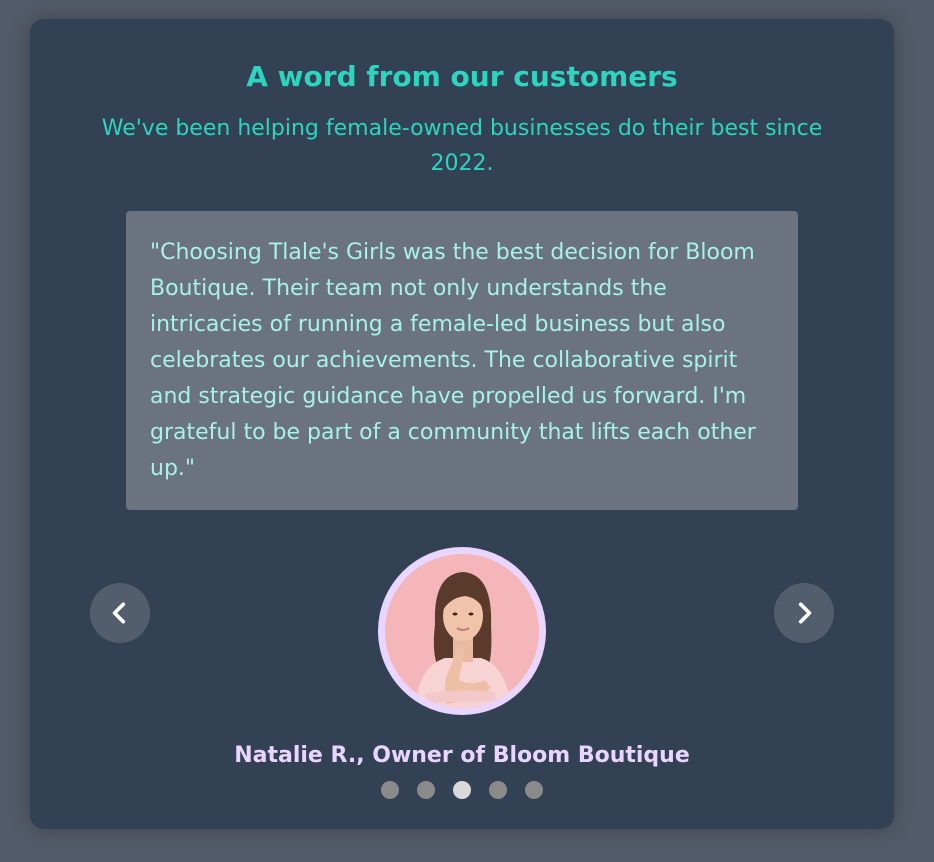 The width and height of the screenshot is (934, 862). I want to click on chevron-right-icon, so click(805, 613).